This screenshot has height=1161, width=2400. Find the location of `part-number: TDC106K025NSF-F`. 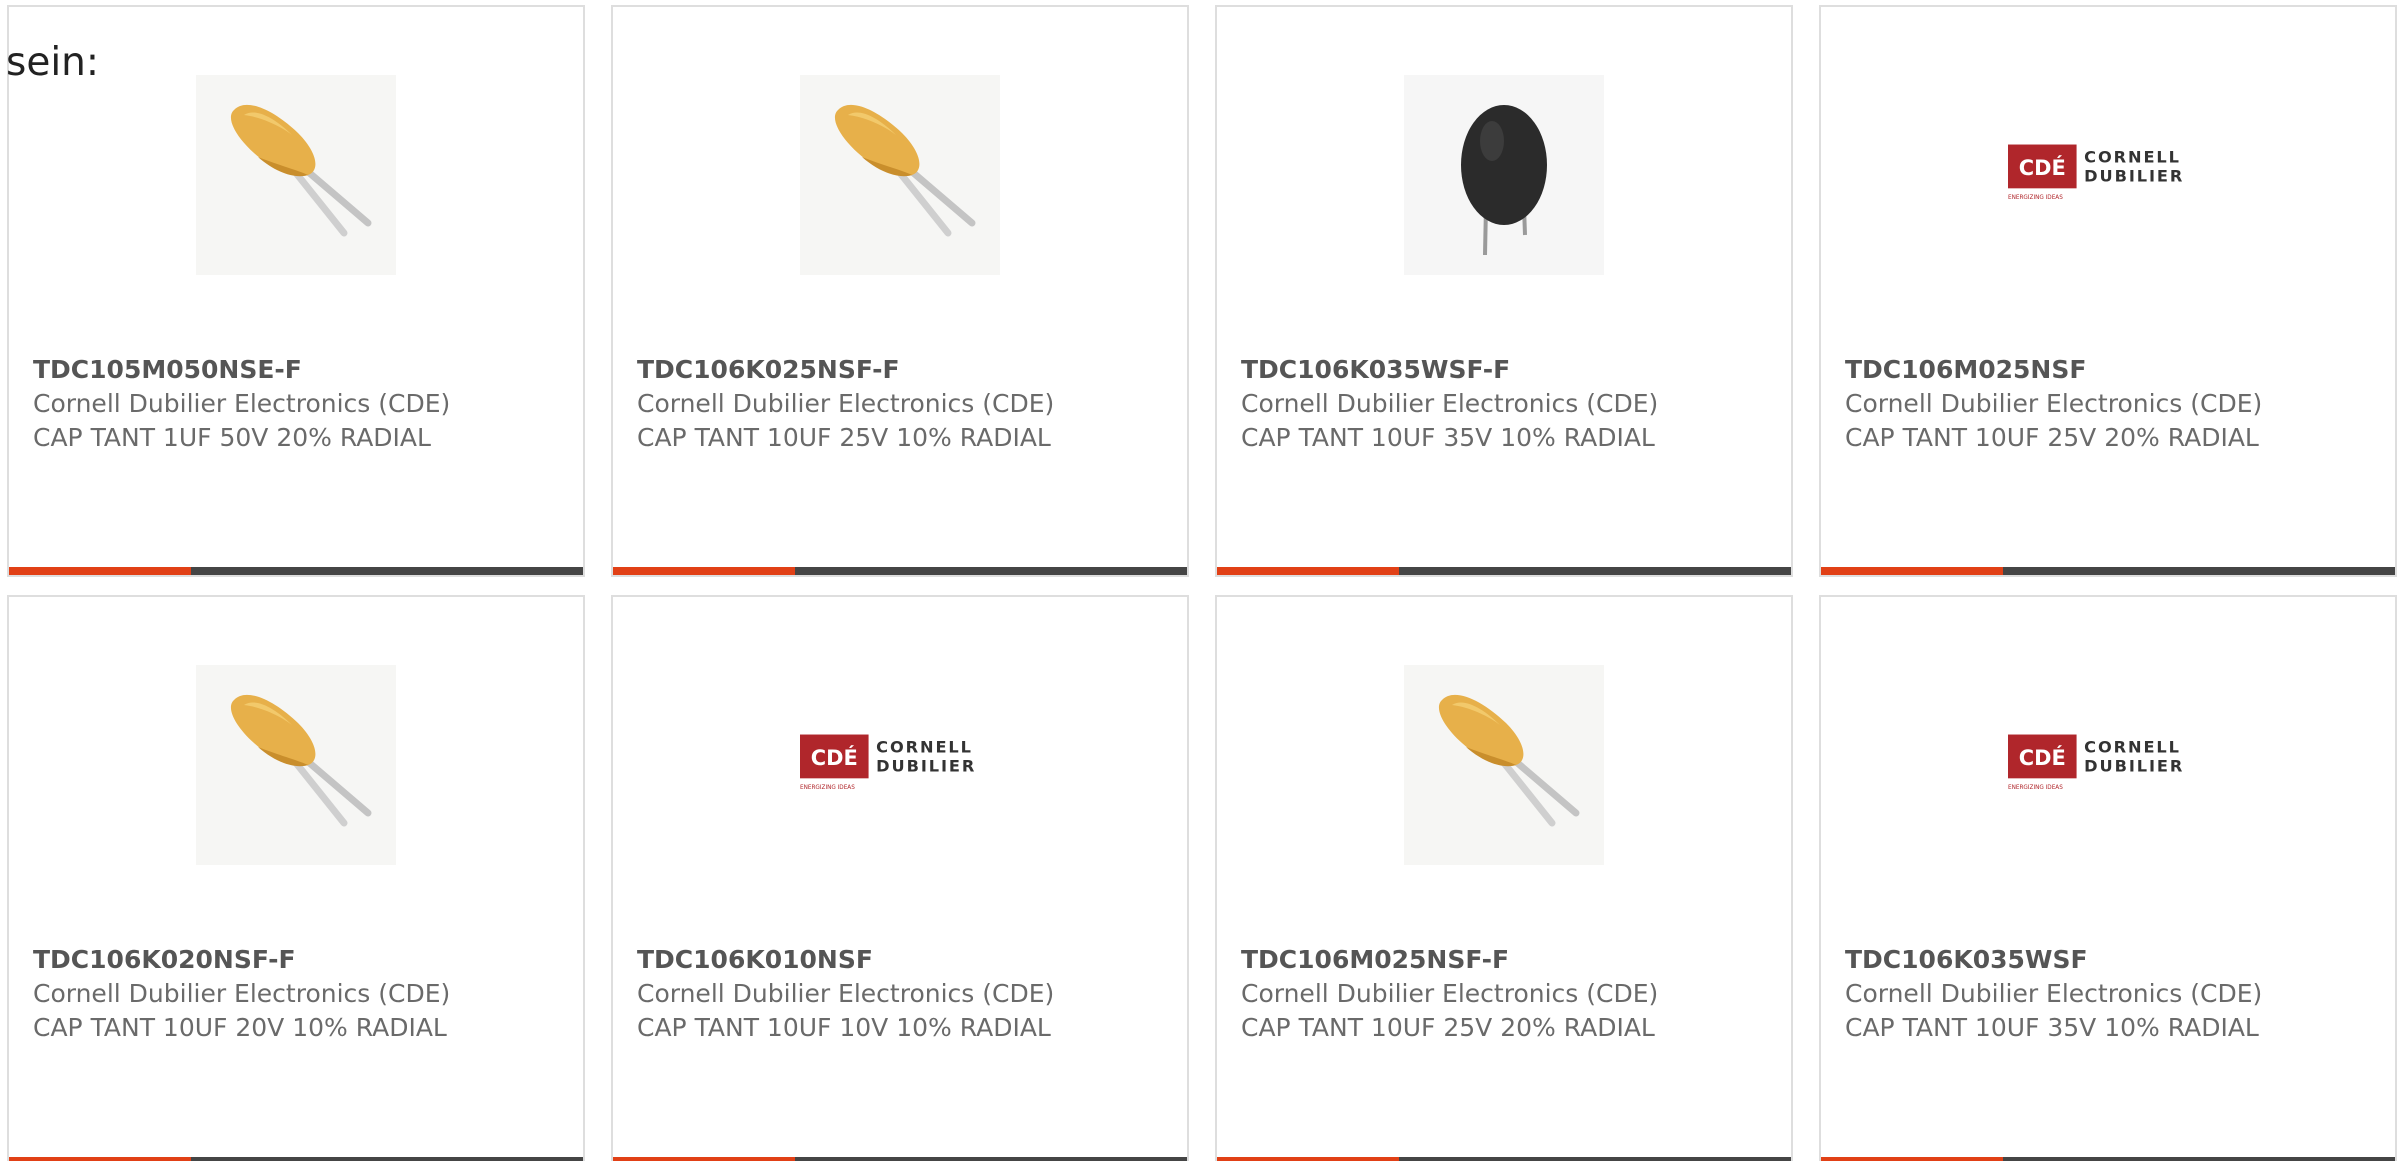

part-number: TDC106K025NSF-F is located at coordinates (887, 370).